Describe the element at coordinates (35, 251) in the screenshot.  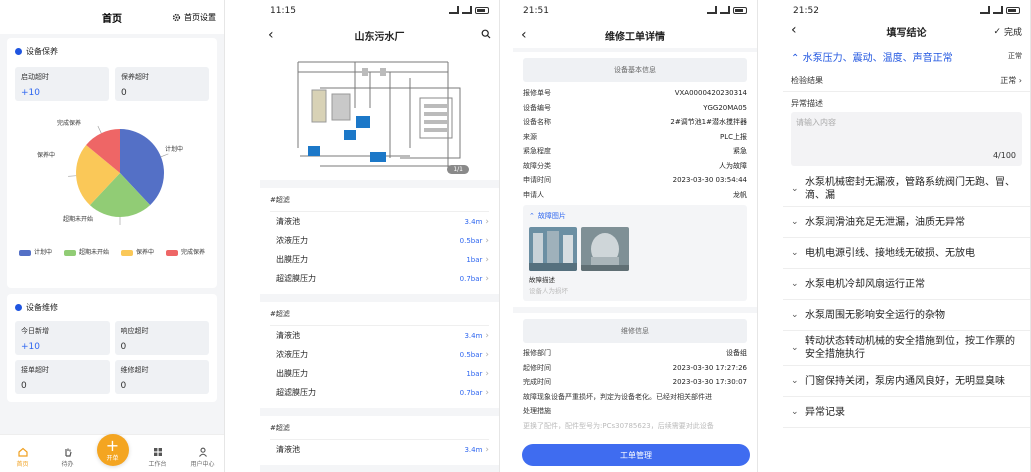
I see `legend-entry: 计划中` at that location.